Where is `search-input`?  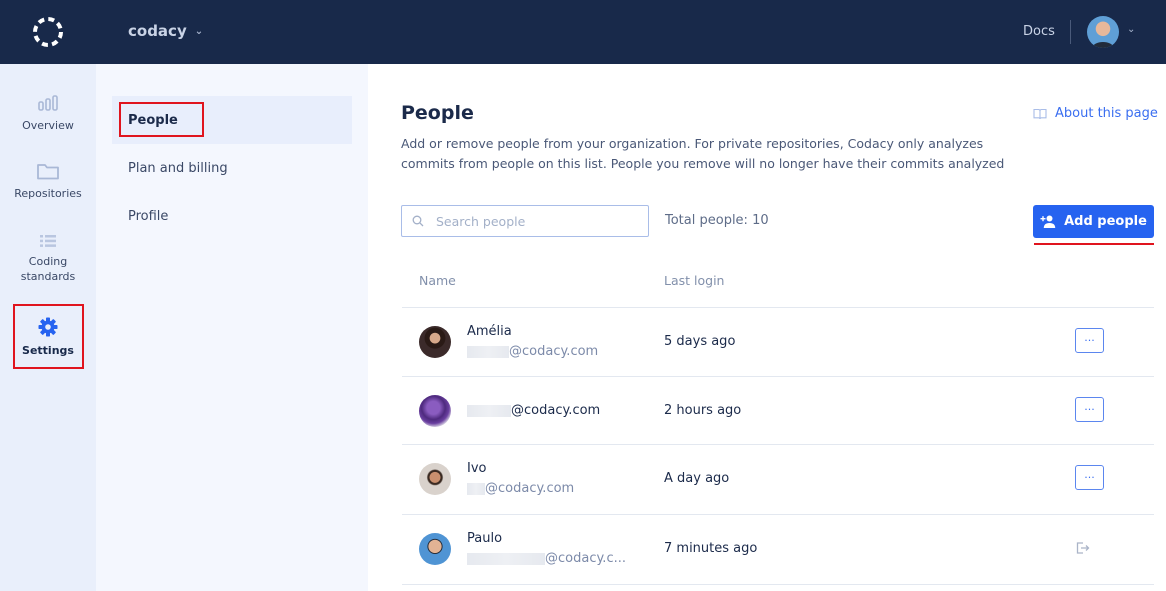
search-input is located at coordinates (536, 221).